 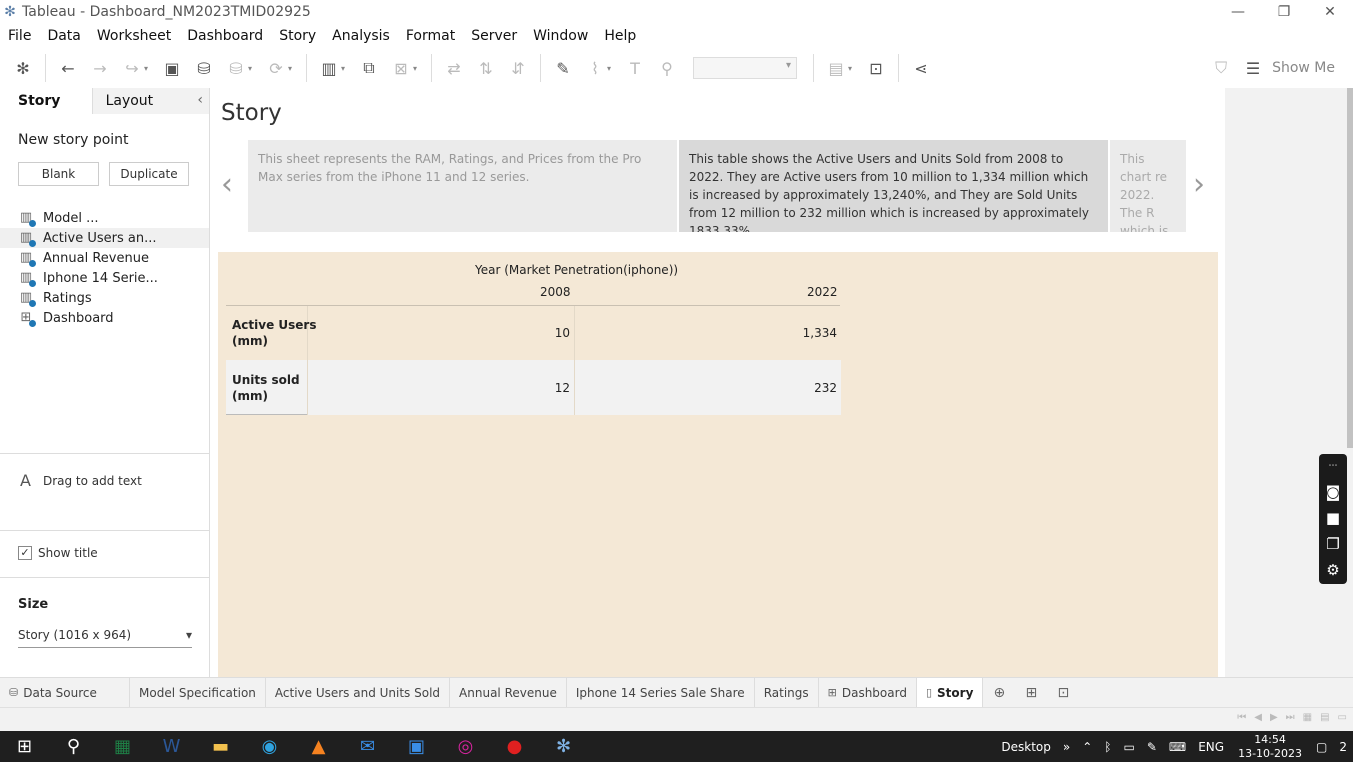 I want to click on clock: 14:54 13-10-2023, so click(x=1270, y=747).